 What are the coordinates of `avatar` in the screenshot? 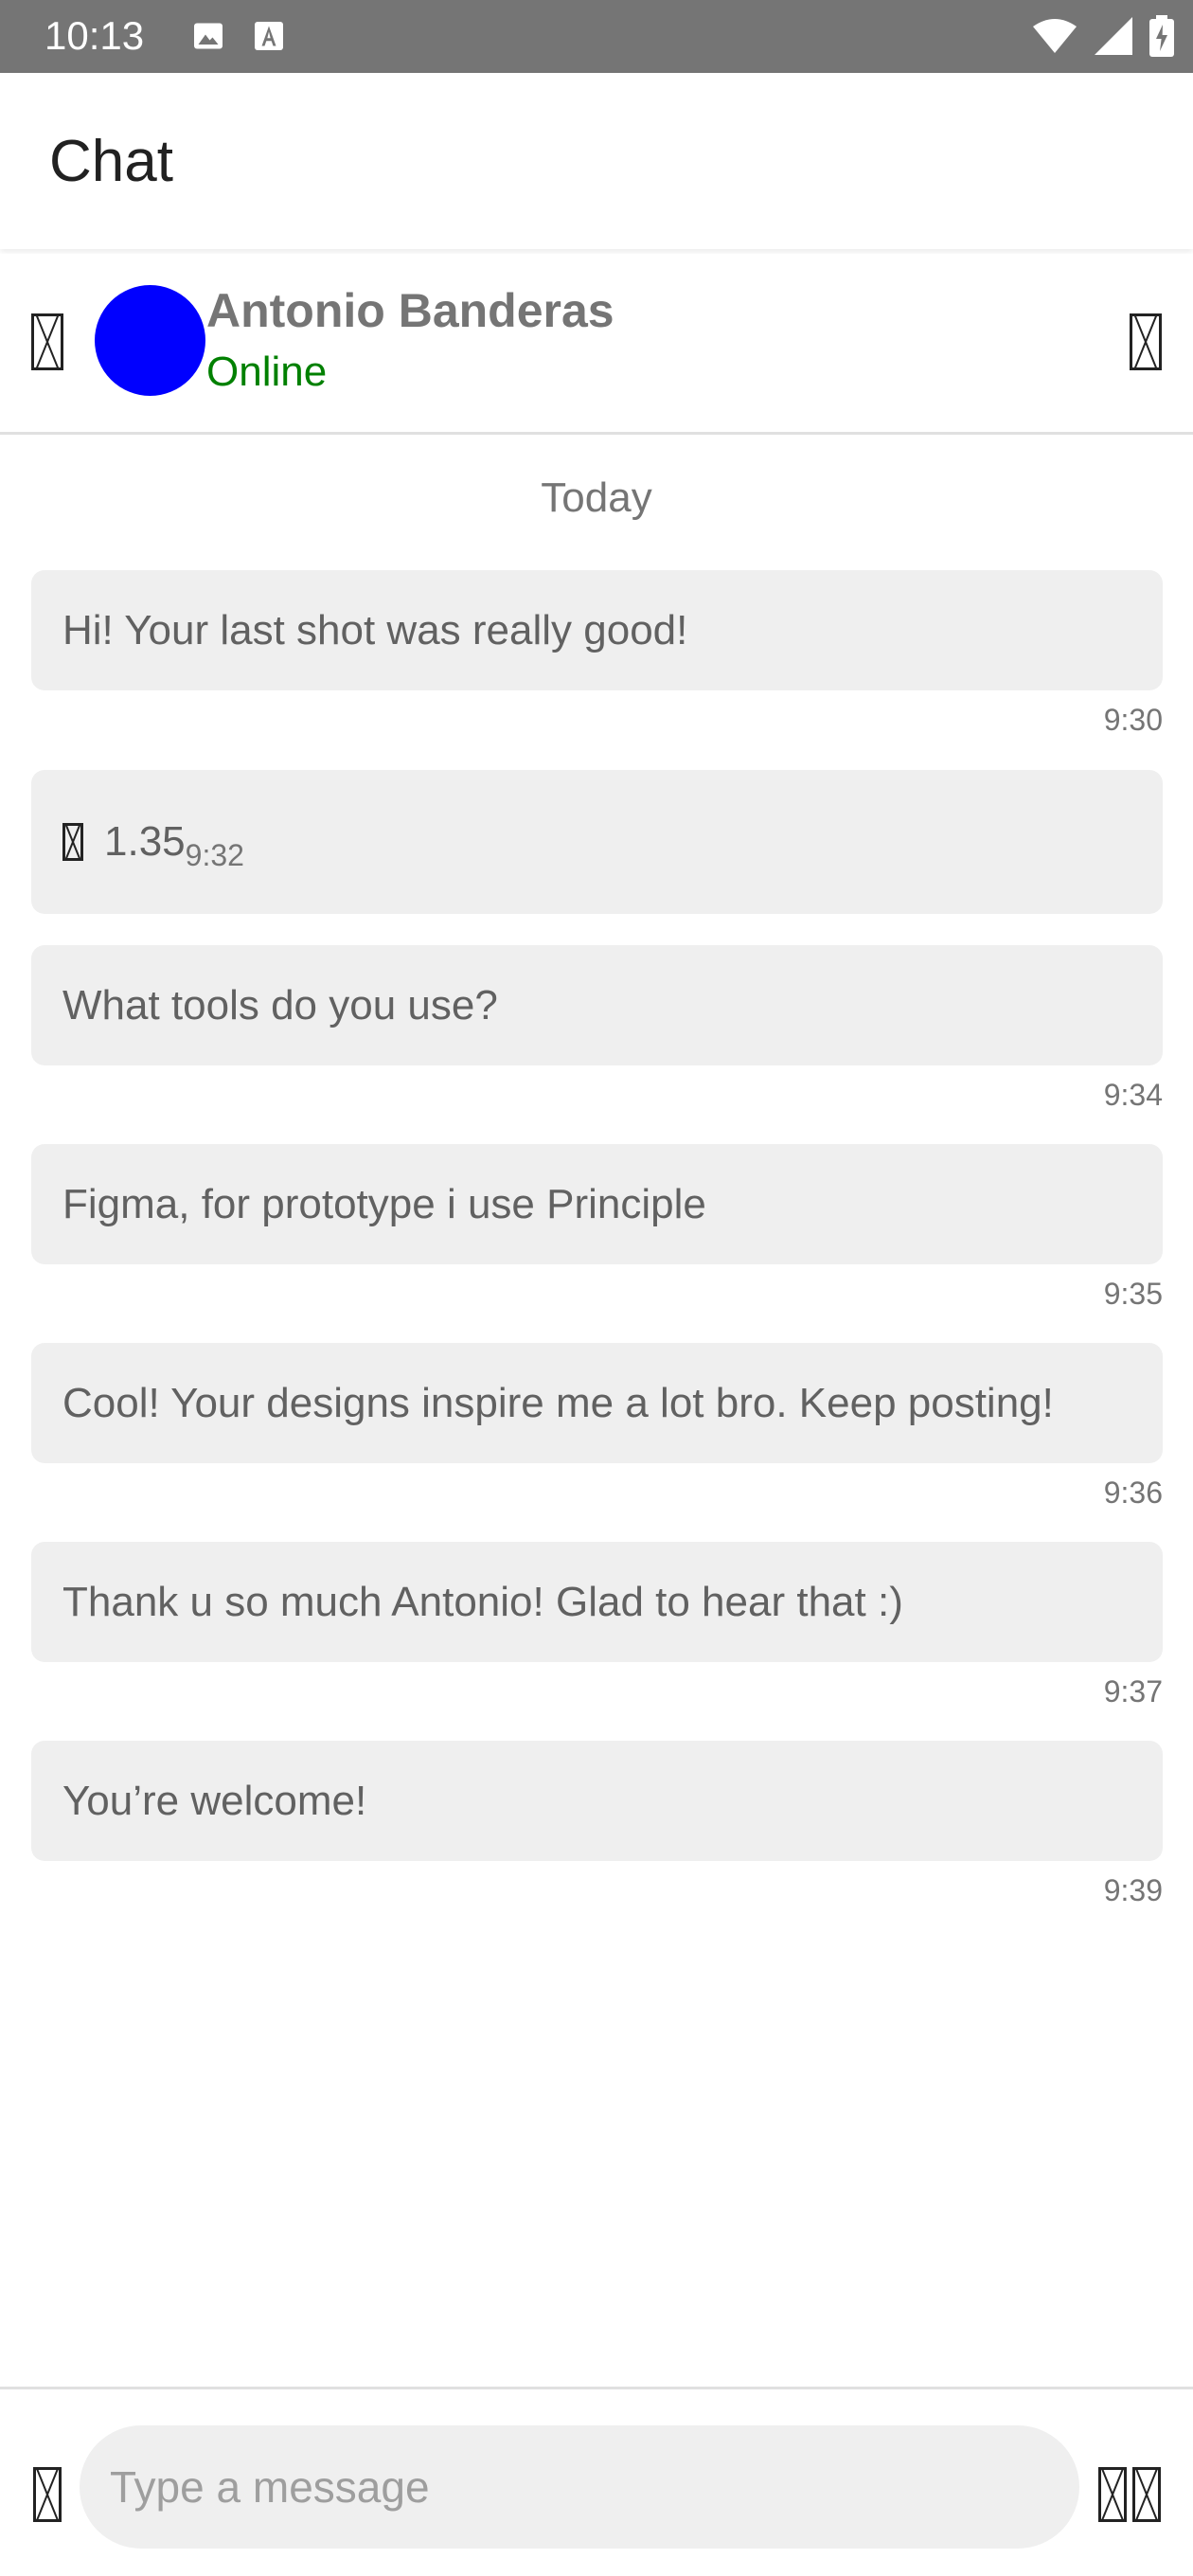 It's located at (150, 340).